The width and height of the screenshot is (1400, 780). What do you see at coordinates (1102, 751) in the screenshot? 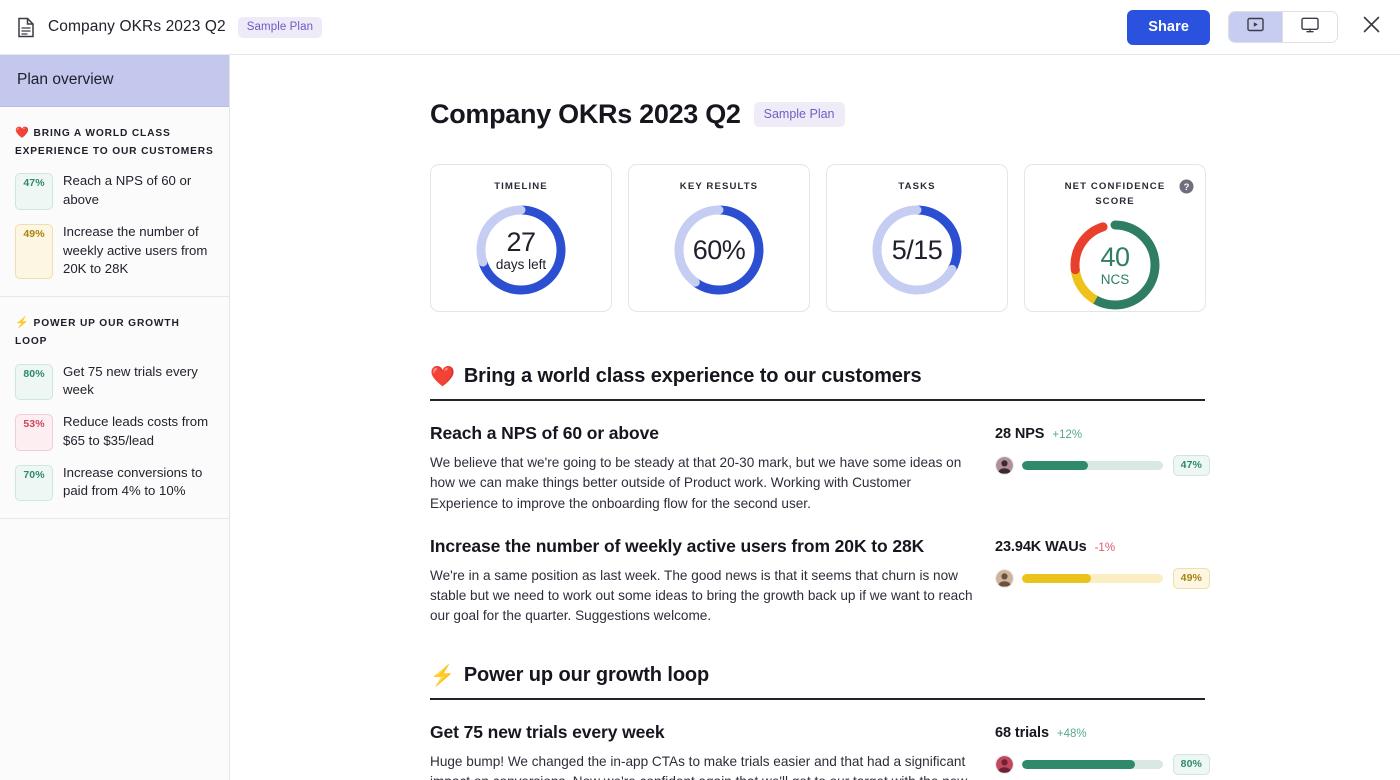
I see `key-result-metrics: 68 trials +48% 80%` at bounding box center [1102, 751].